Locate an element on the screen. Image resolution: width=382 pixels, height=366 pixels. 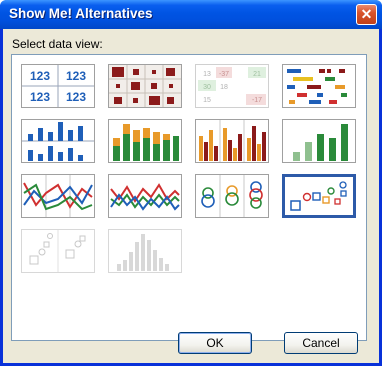
text-table-label-3: 123 is located at coordinates (40, 97).